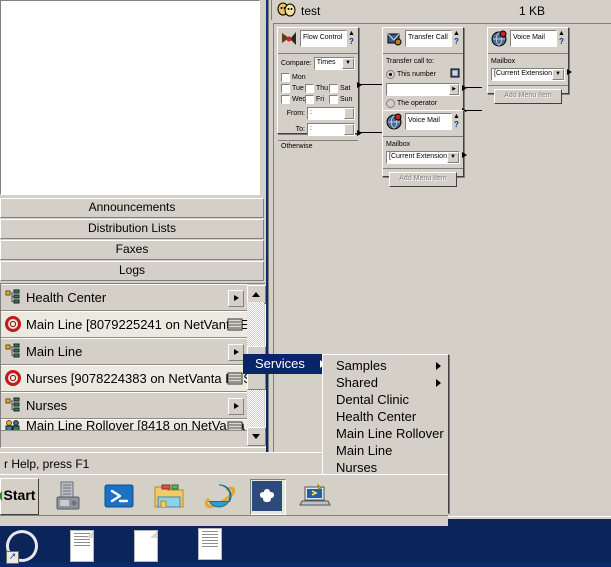  What do you see at coordinates (124, 324) in the screenshot?
I see `list-item: Main Line [8079225241 on NetVanta ECS]` at bounding box center [124, 324].